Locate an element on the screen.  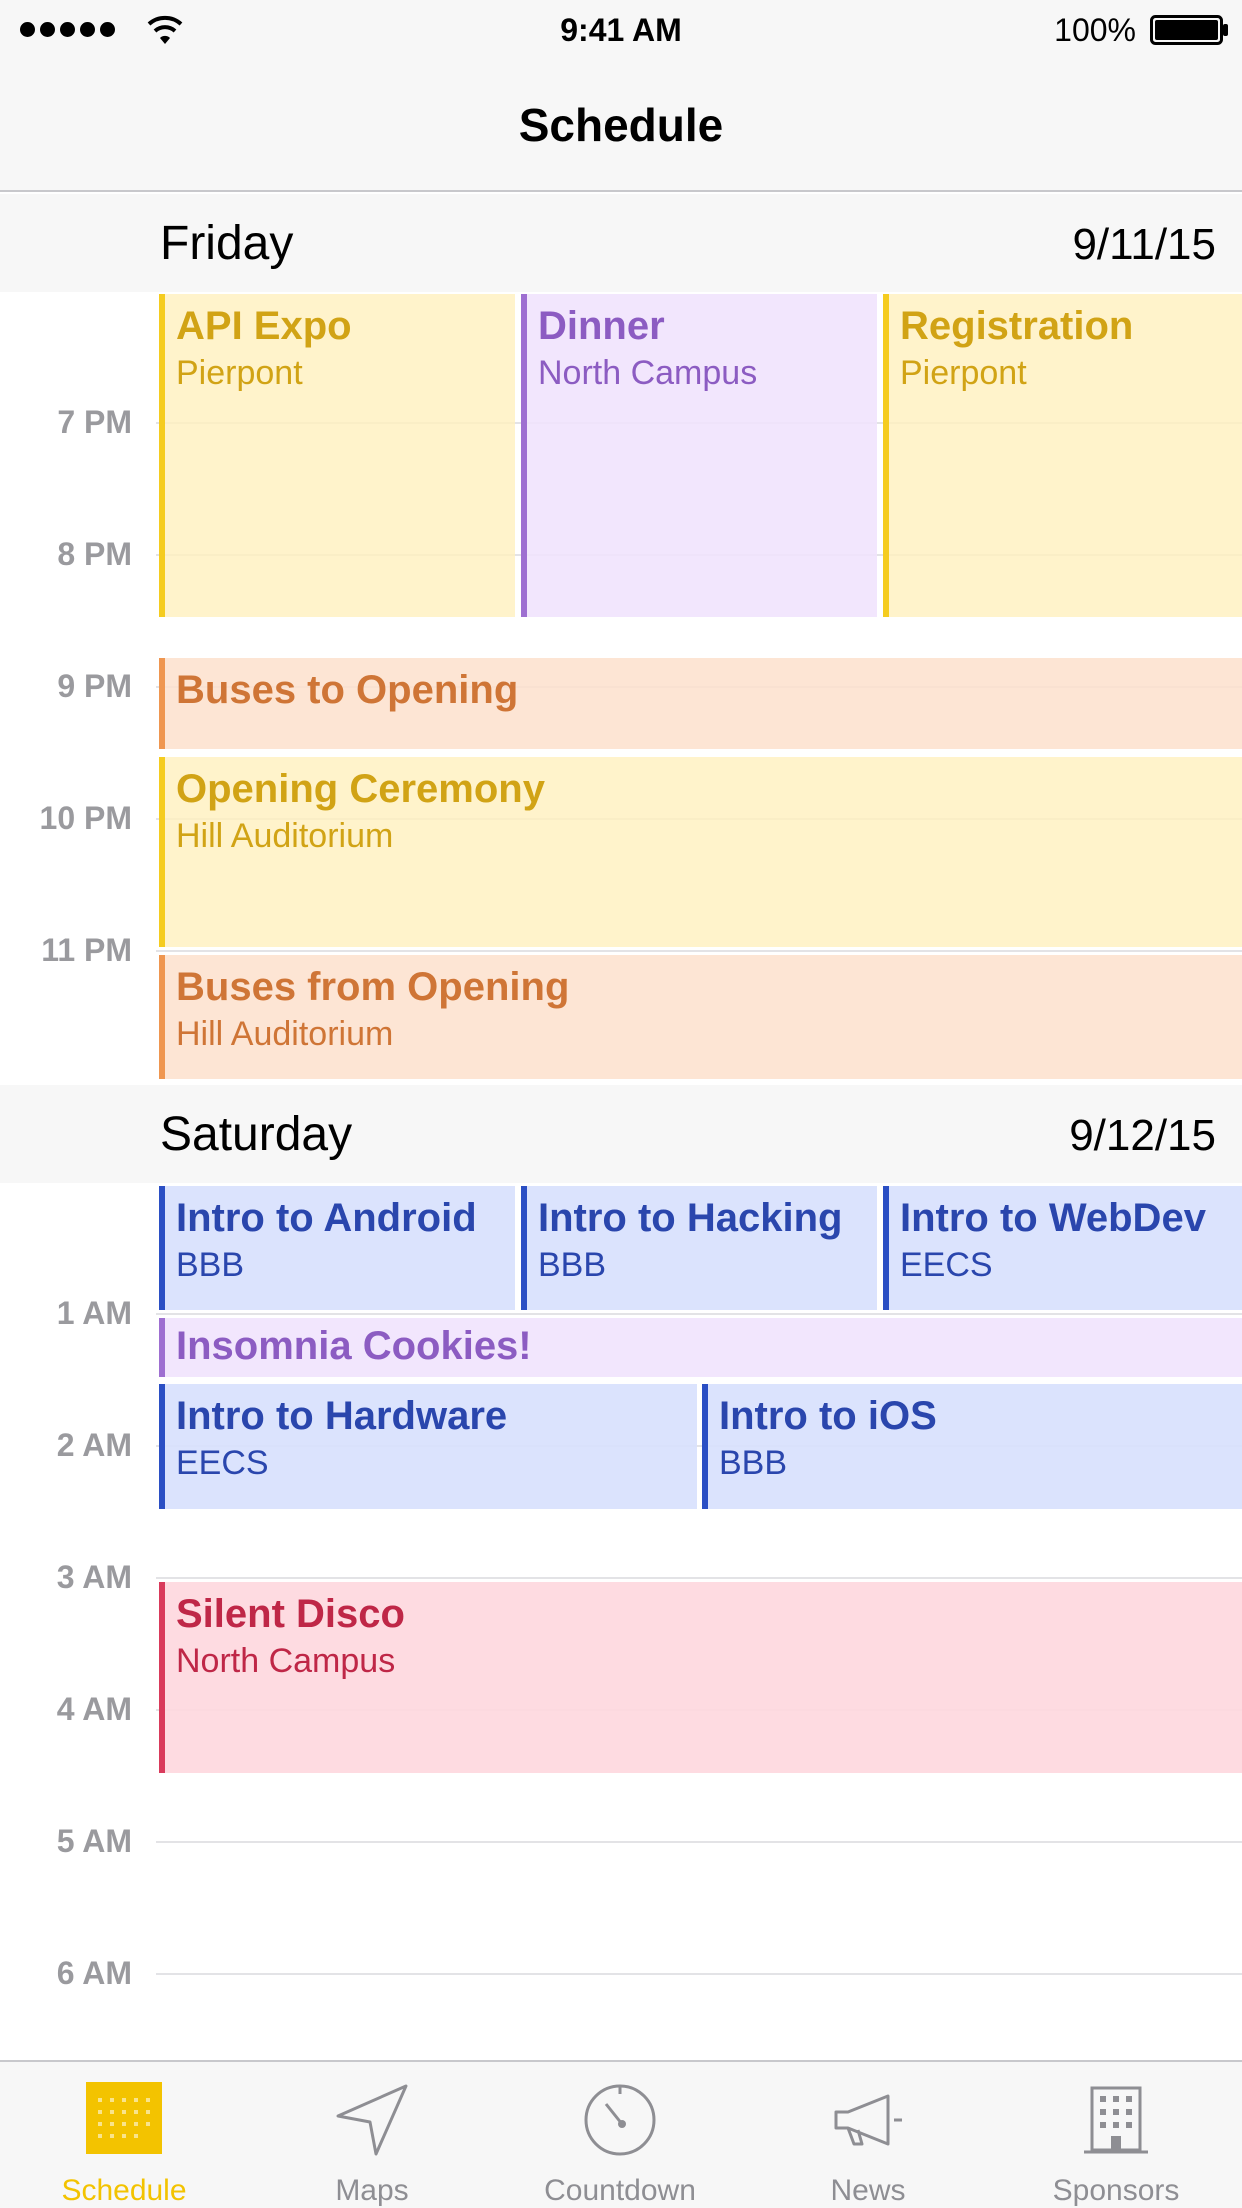
day-name: Saturday is located at coordinates (256, 1134).